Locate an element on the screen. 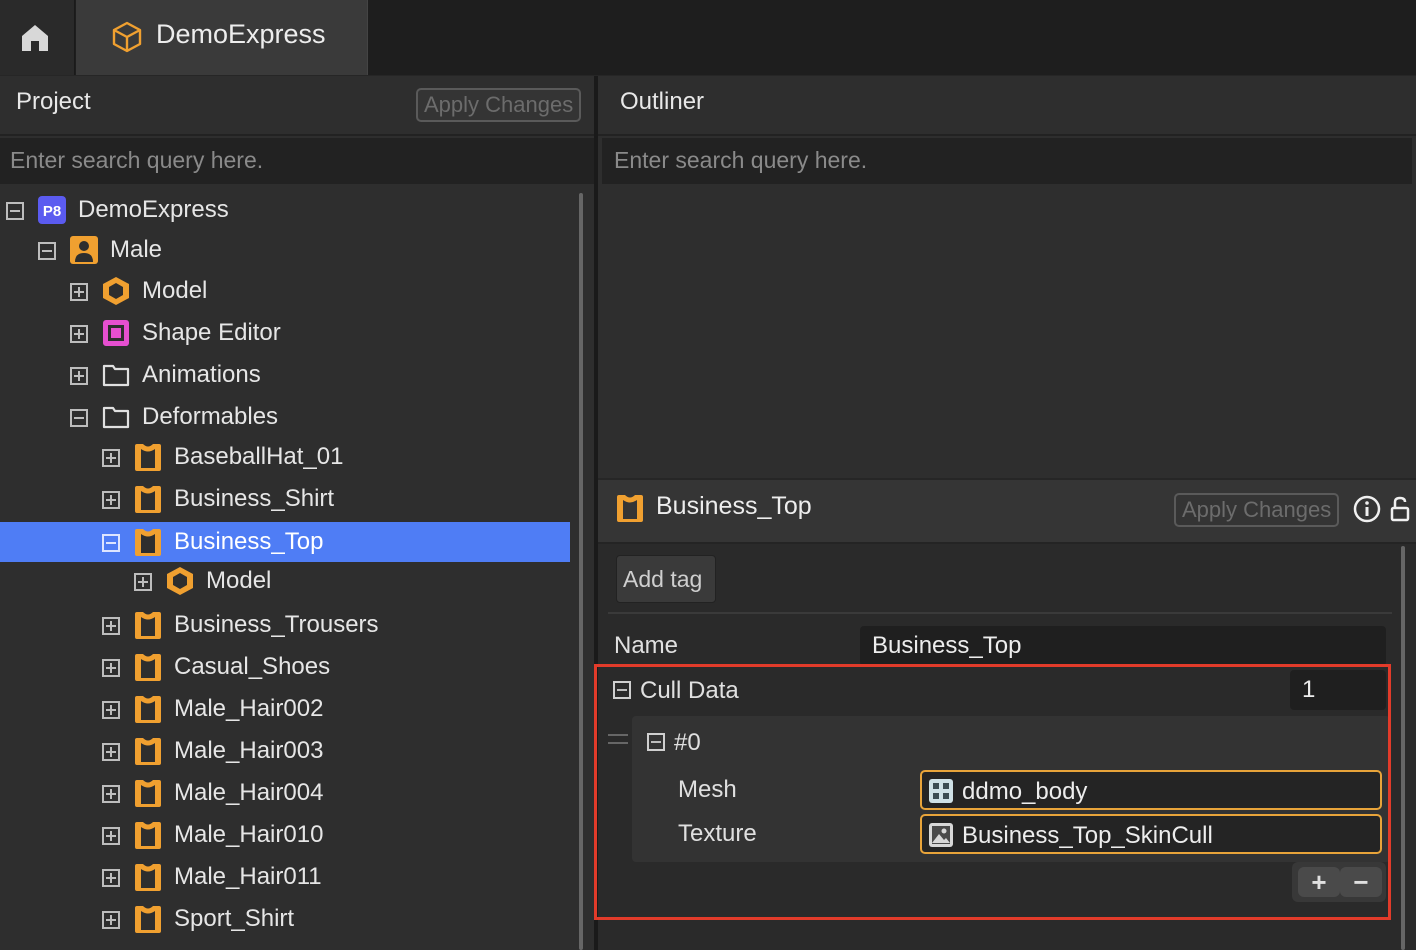 The width and height of the screenshot is (1416, 950). tree-item: Business_Trousers is located at coordinates (285, 625).